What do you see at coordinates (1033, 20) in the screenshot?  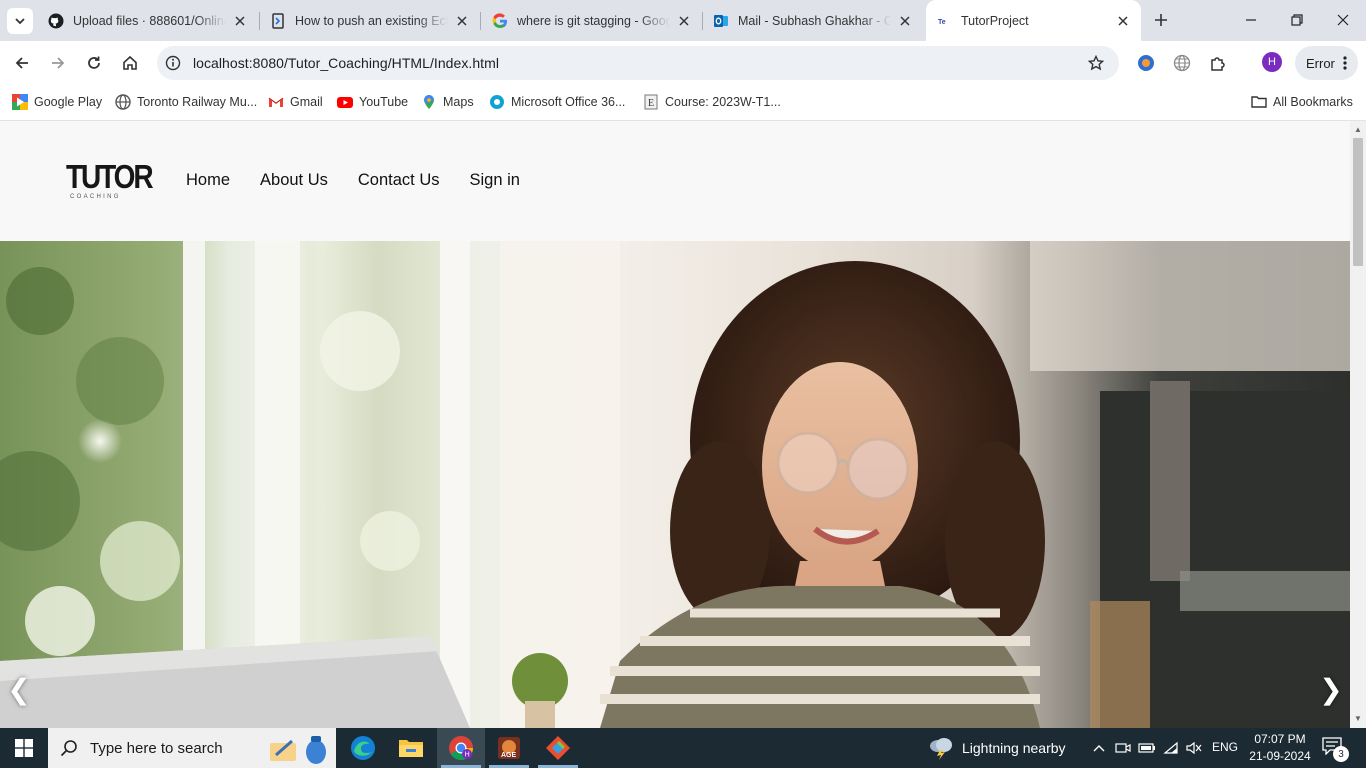 I see `tab-tutorproject: Te TutorProject` at bounding box center [1033, 20].